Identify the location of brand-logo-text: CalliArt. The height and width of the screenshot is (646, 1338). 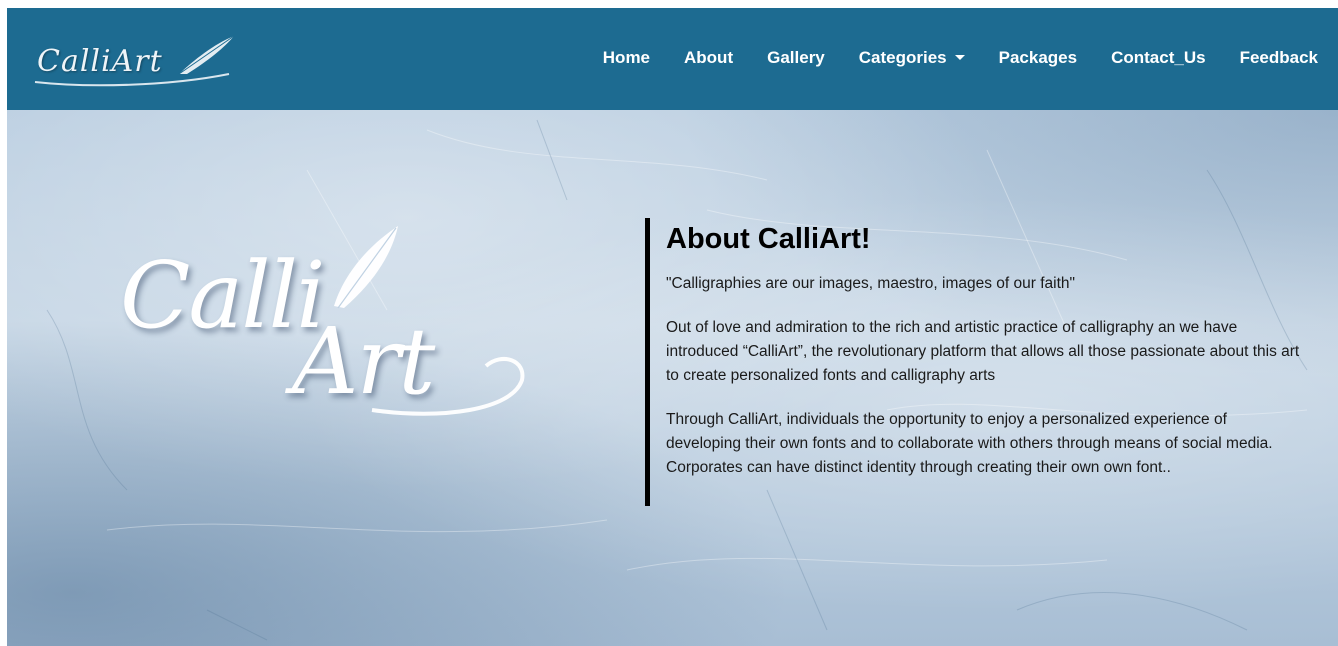
(100, 61).